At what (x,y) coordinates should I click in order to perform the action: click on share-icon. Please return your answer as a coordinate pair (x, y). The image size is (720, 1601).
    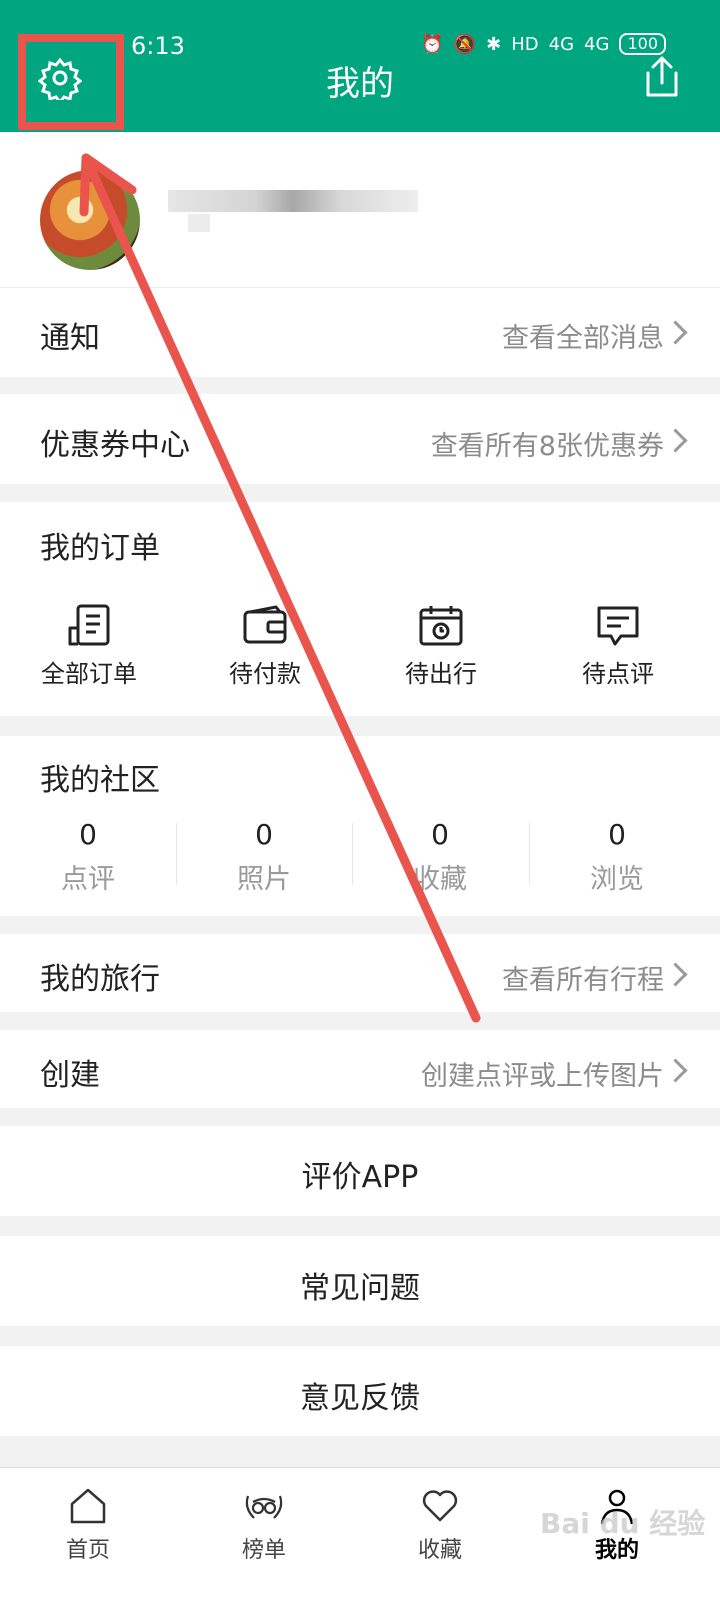
    Looking at the image, I should click on (662, 77).